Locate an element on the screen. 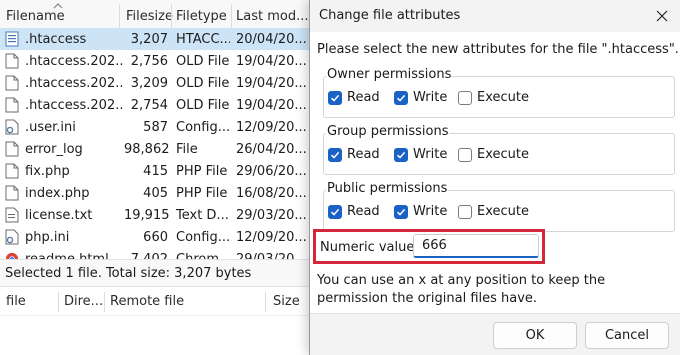  file-size: 405 is located at coordinates (155, 193).